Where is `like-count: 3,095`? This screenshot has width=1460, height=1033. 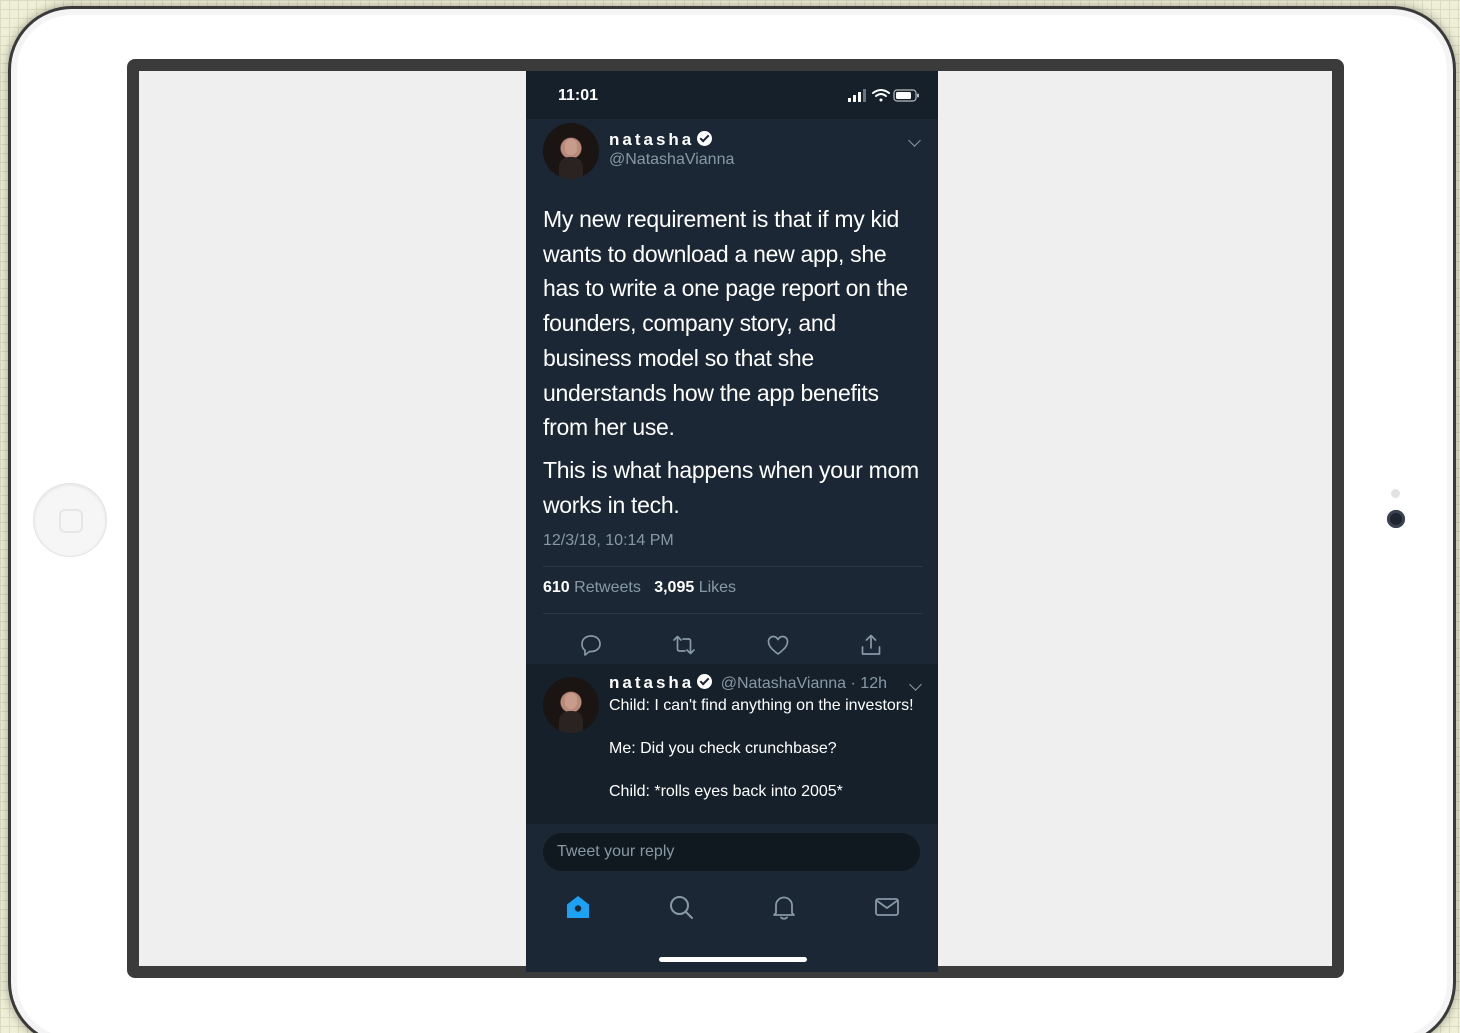
like-count: 3,095 is located at coordinates (674, 587).